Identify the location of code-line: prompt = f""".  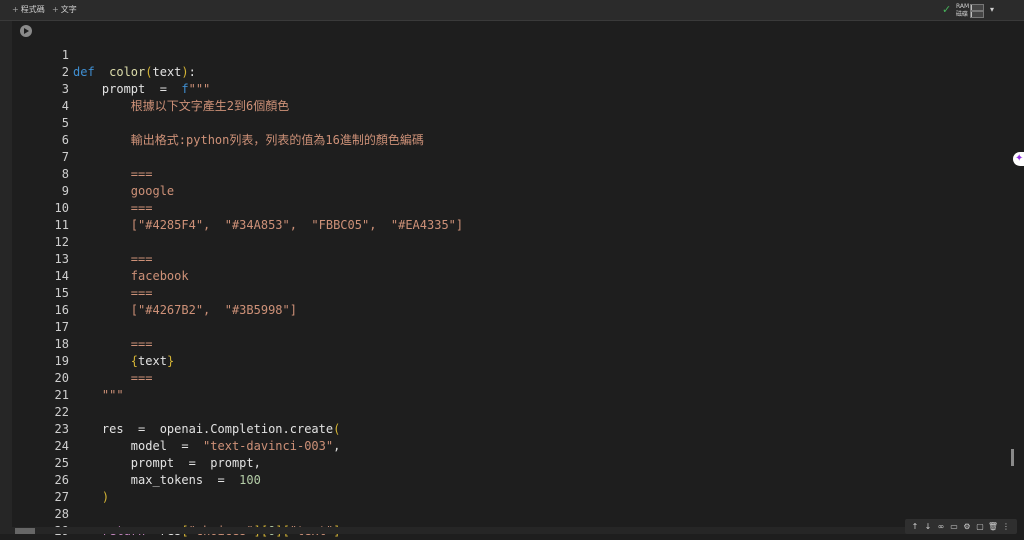
(141, 89).